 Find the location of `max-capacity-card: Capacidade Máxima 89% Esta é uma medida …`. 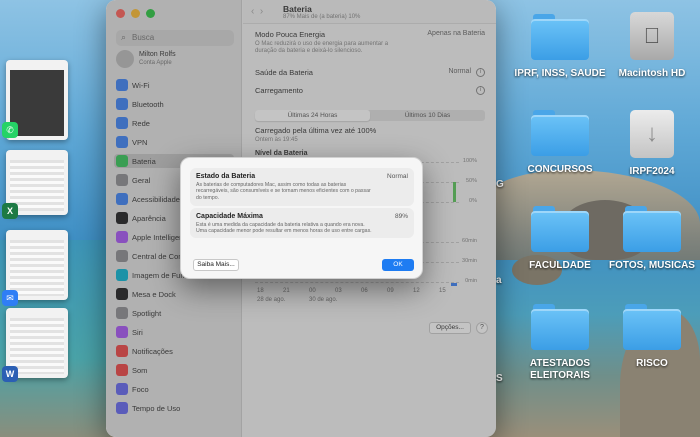

max-capacity-card: Capacidade Máxima 89% Esta é uma medida … is located at coordinates (302, 223).